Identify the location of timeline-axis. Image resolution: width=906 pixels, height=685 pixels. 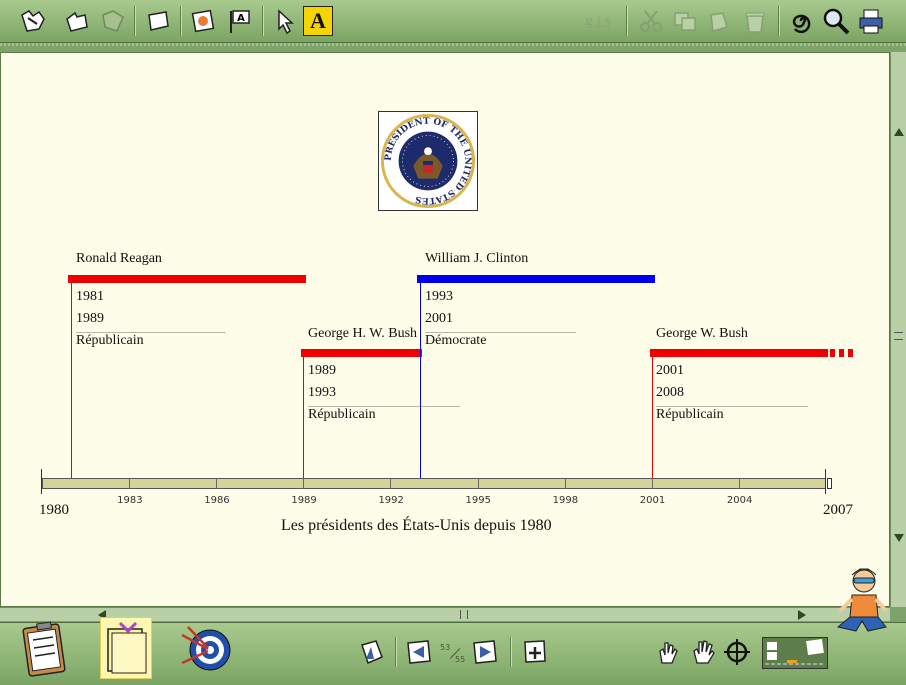
(434, 483).